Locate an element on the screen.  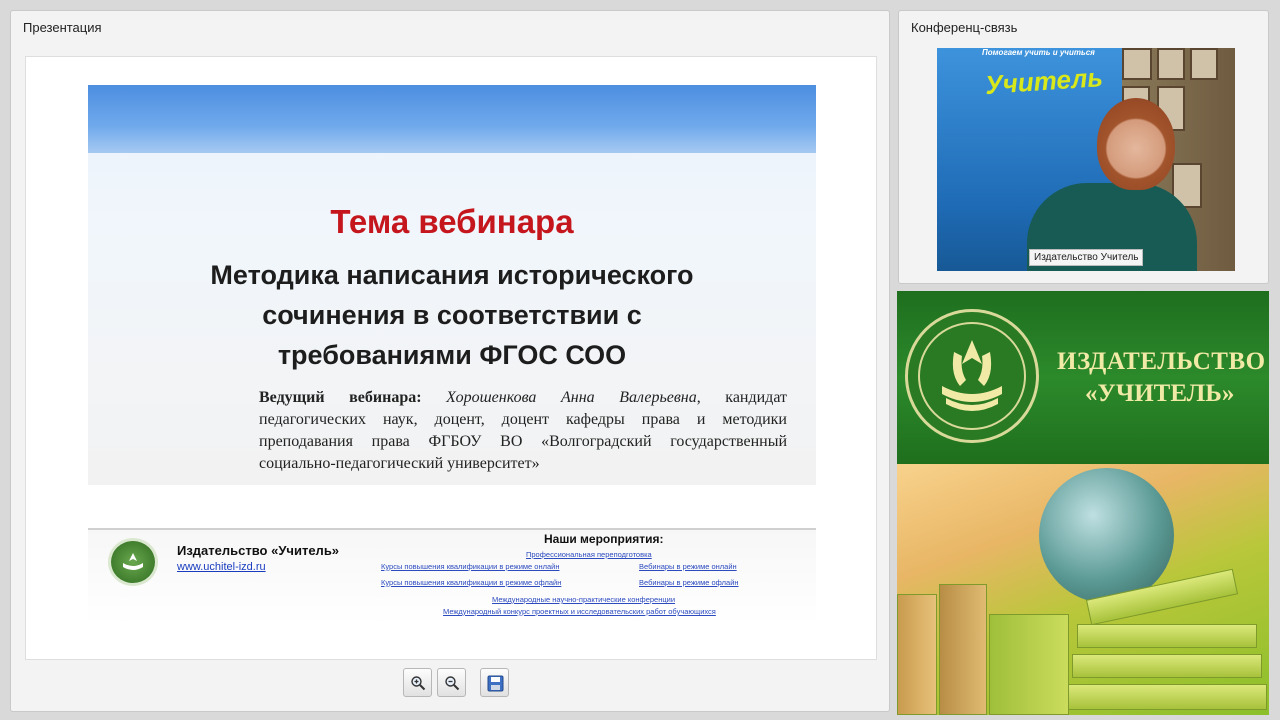
slide-topic: Тема вебинара is located at coordinates (452, 221).